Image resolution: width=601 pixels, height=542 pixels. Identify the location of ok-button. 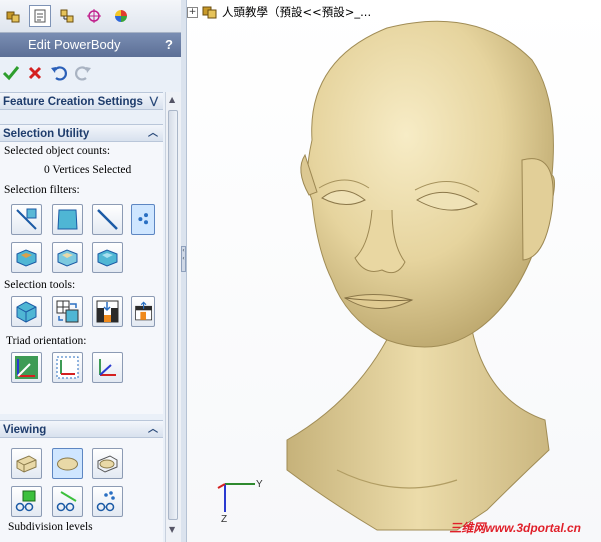
(11, 73).